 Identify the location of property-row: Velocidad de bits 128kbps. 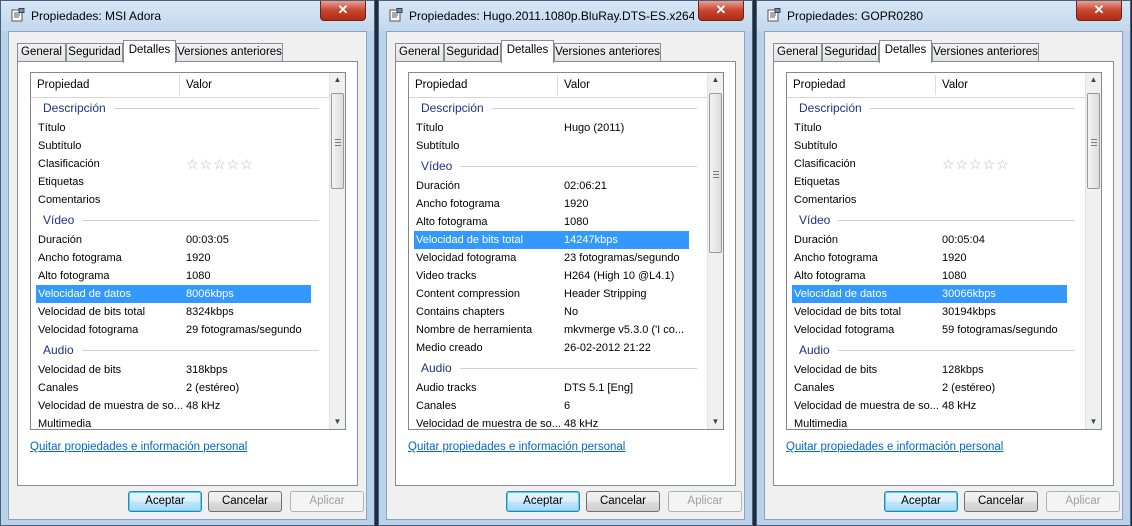
(937, 370).